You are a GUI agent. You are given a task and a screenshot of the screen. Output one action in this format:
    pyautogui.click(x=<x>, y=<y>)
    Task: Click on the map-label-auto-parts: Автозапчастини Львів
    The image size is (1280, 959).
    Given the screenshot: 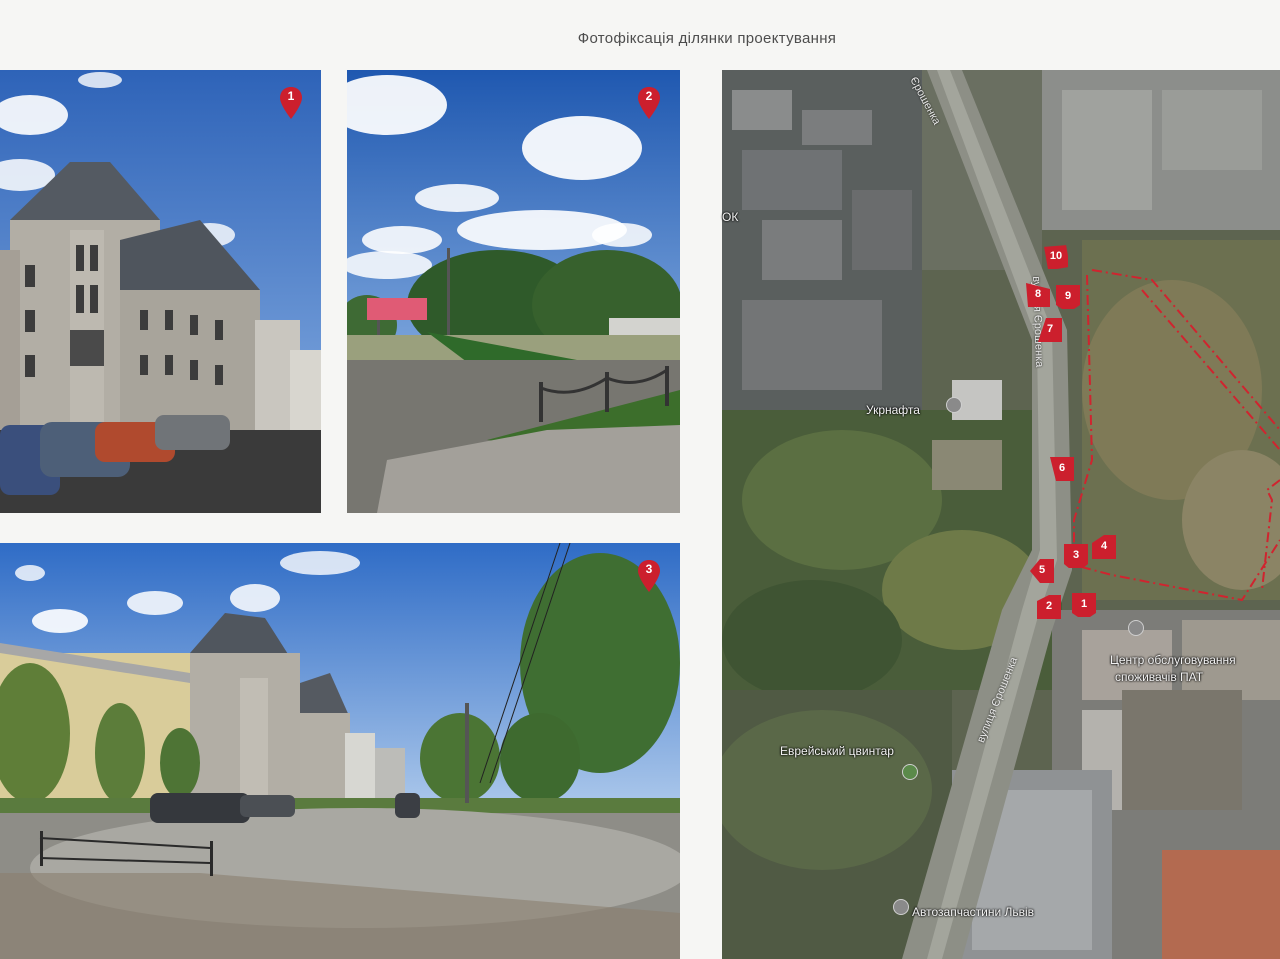 What is the action you would take?
    pyautogui.click(x=973, y=912)
    